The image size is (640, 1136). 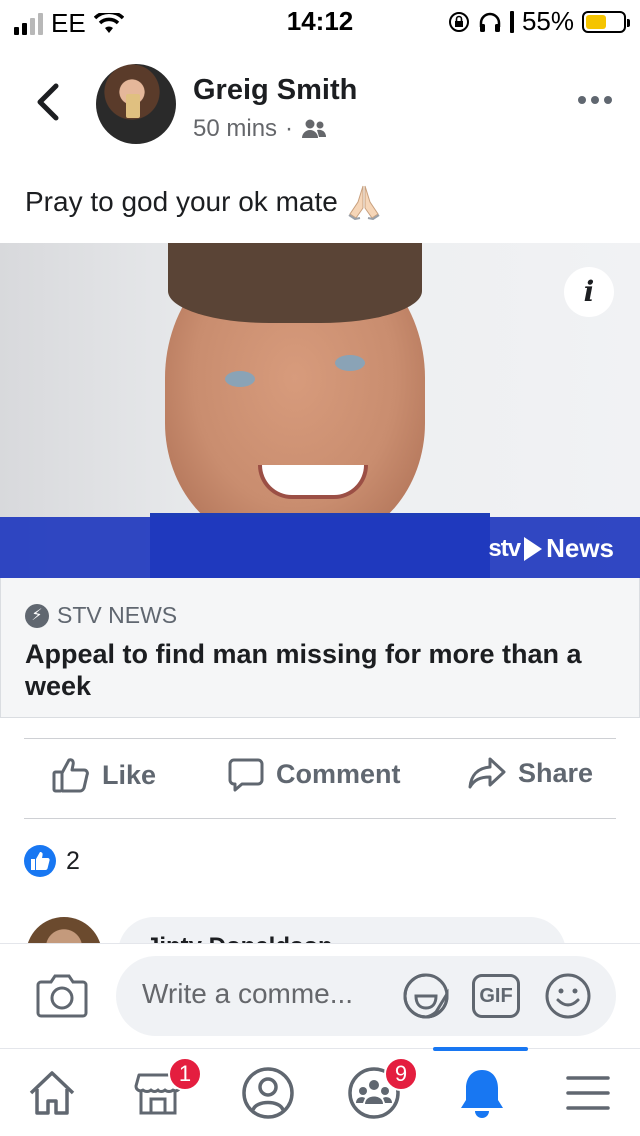 I want to click on marketplace-badge: 1, so click(x=185, y=1074).